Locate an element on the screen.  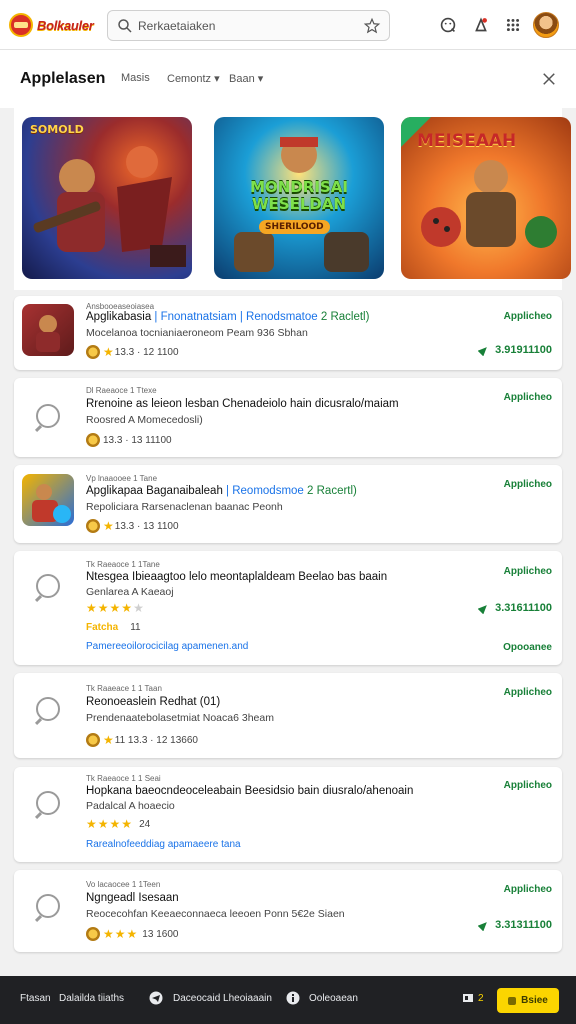
featured-banner-2: MONDRISAI WESELDAN SHERILOOD is located at coordinates (299, 198).